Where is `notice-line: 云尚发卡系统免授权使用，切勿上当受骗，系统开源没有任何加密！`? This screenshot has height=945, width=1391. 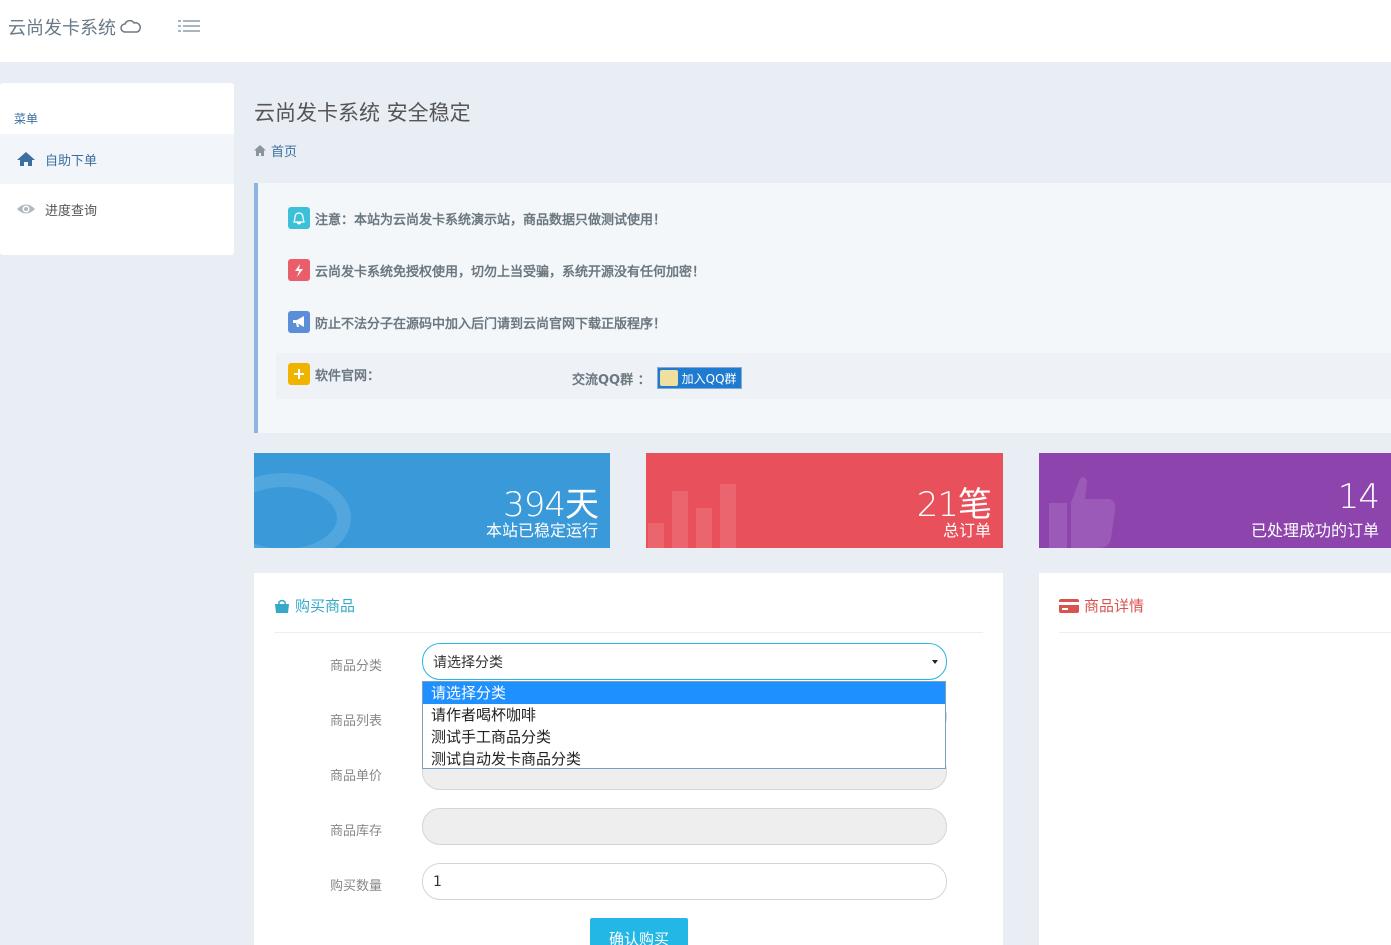
notice-line: 云尚发卡系统免授权使用，切勿上当受骗，系统开源没有任何加密！ is located at coordinates (496, 270).